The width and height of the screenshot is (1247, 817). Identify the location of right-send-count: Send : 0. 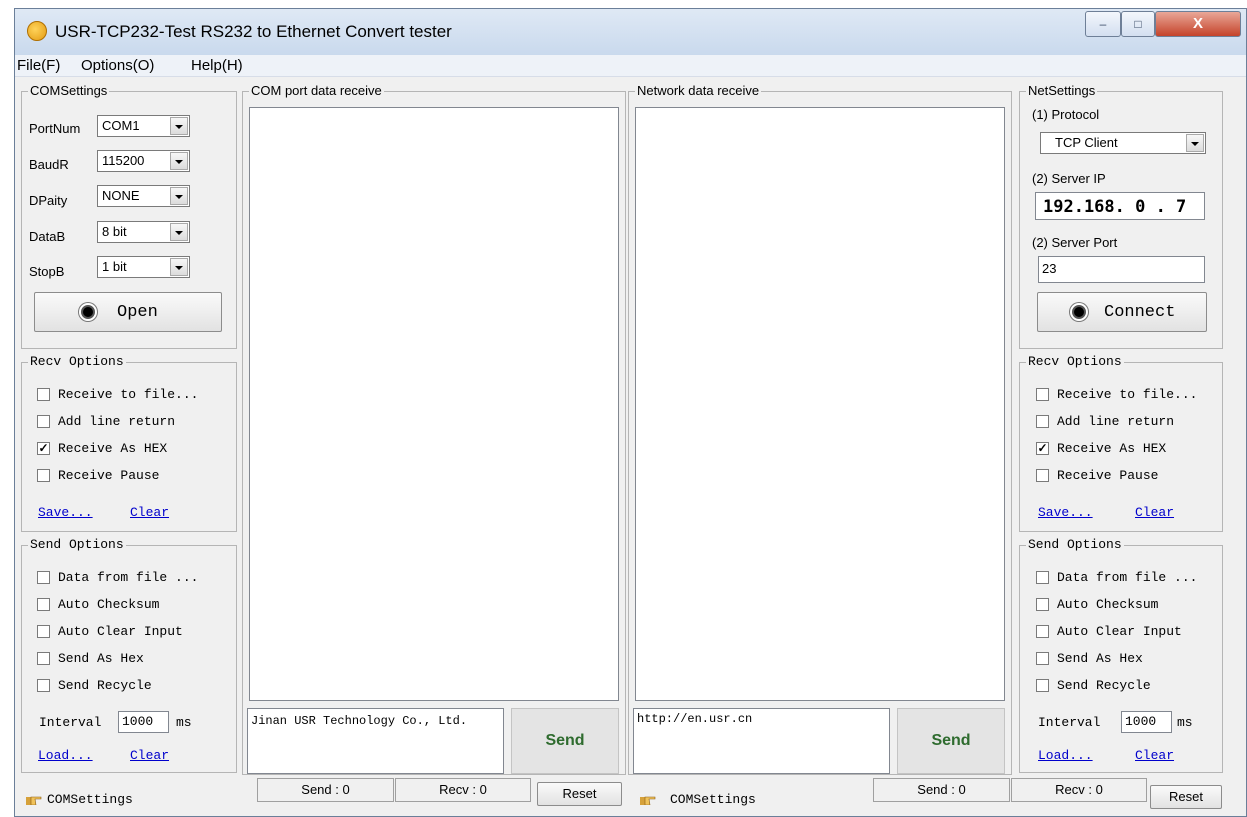
(941, 790).